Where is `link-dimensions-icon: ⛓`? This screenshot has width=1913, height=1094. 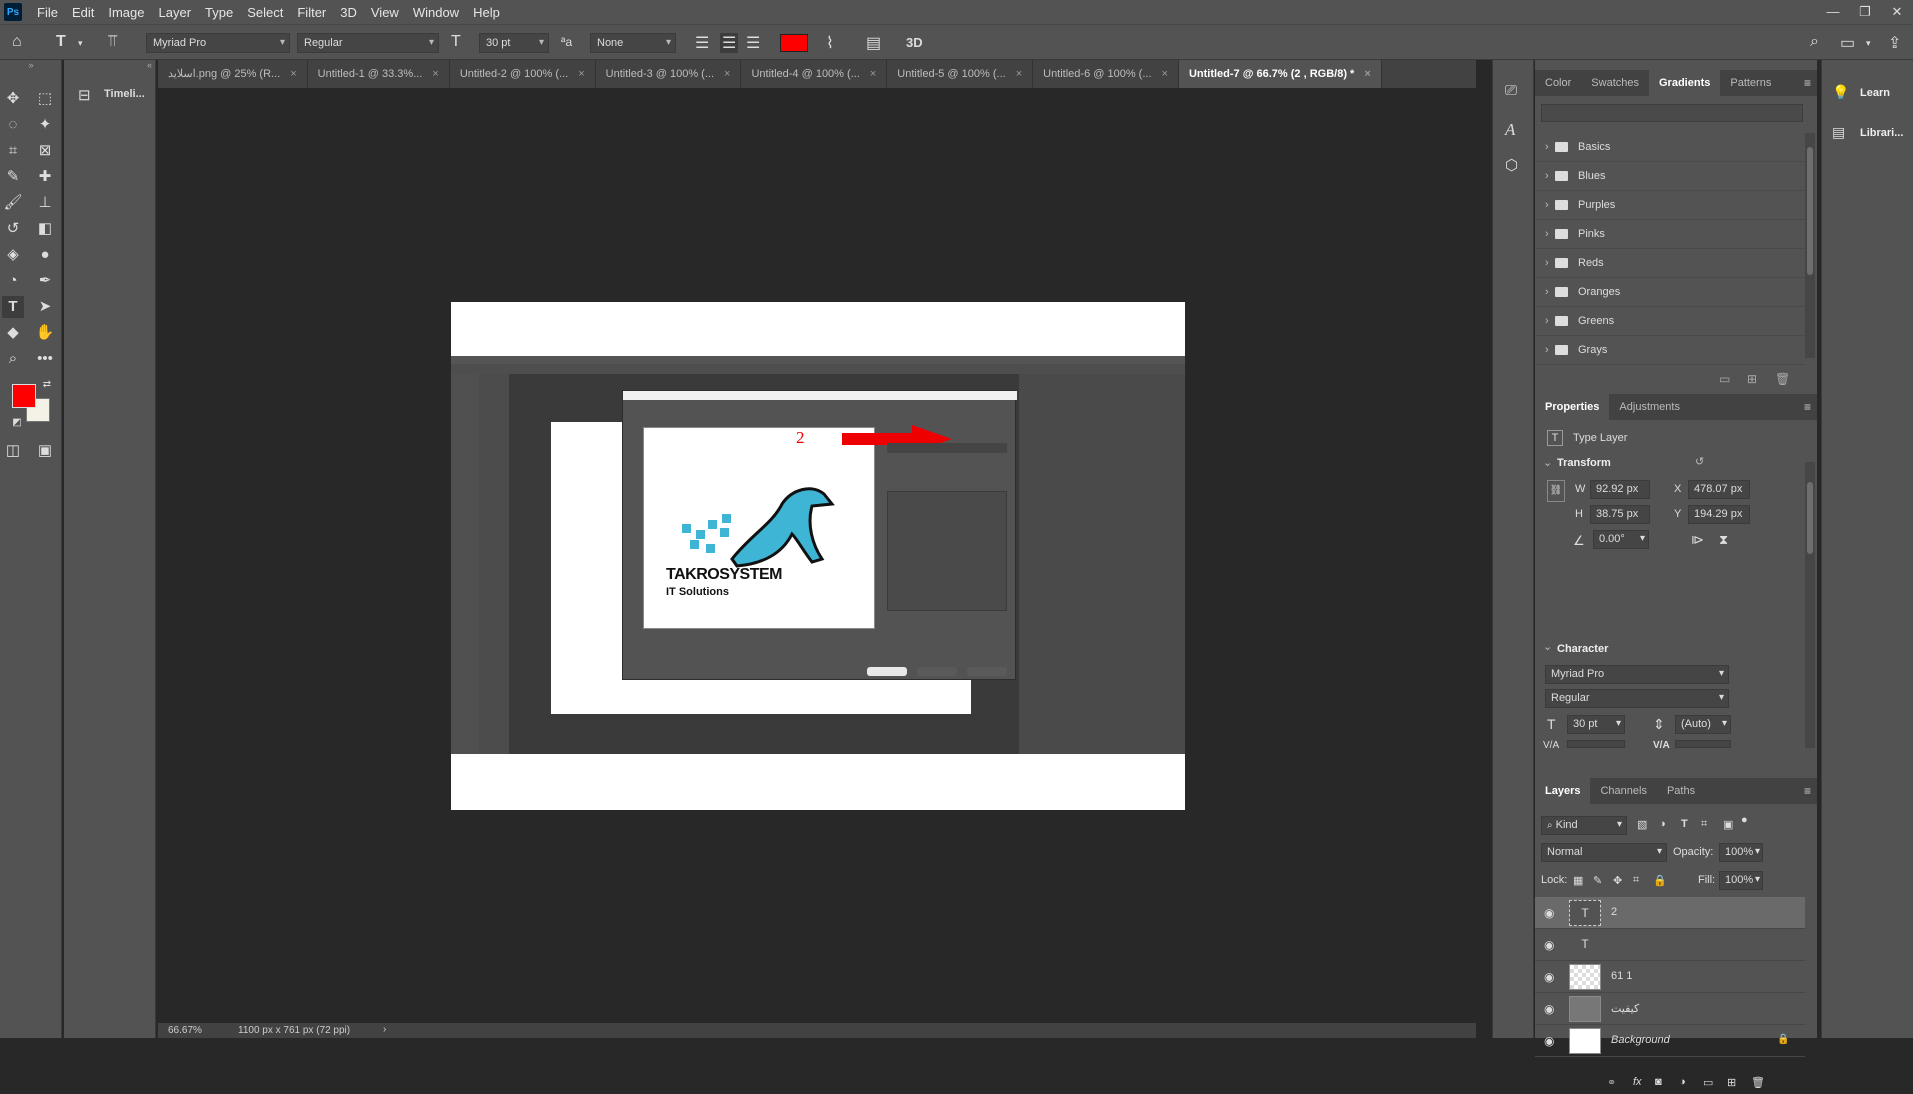
link-dimensions-icon: ⛓ is located at coordinates (1556, 491).